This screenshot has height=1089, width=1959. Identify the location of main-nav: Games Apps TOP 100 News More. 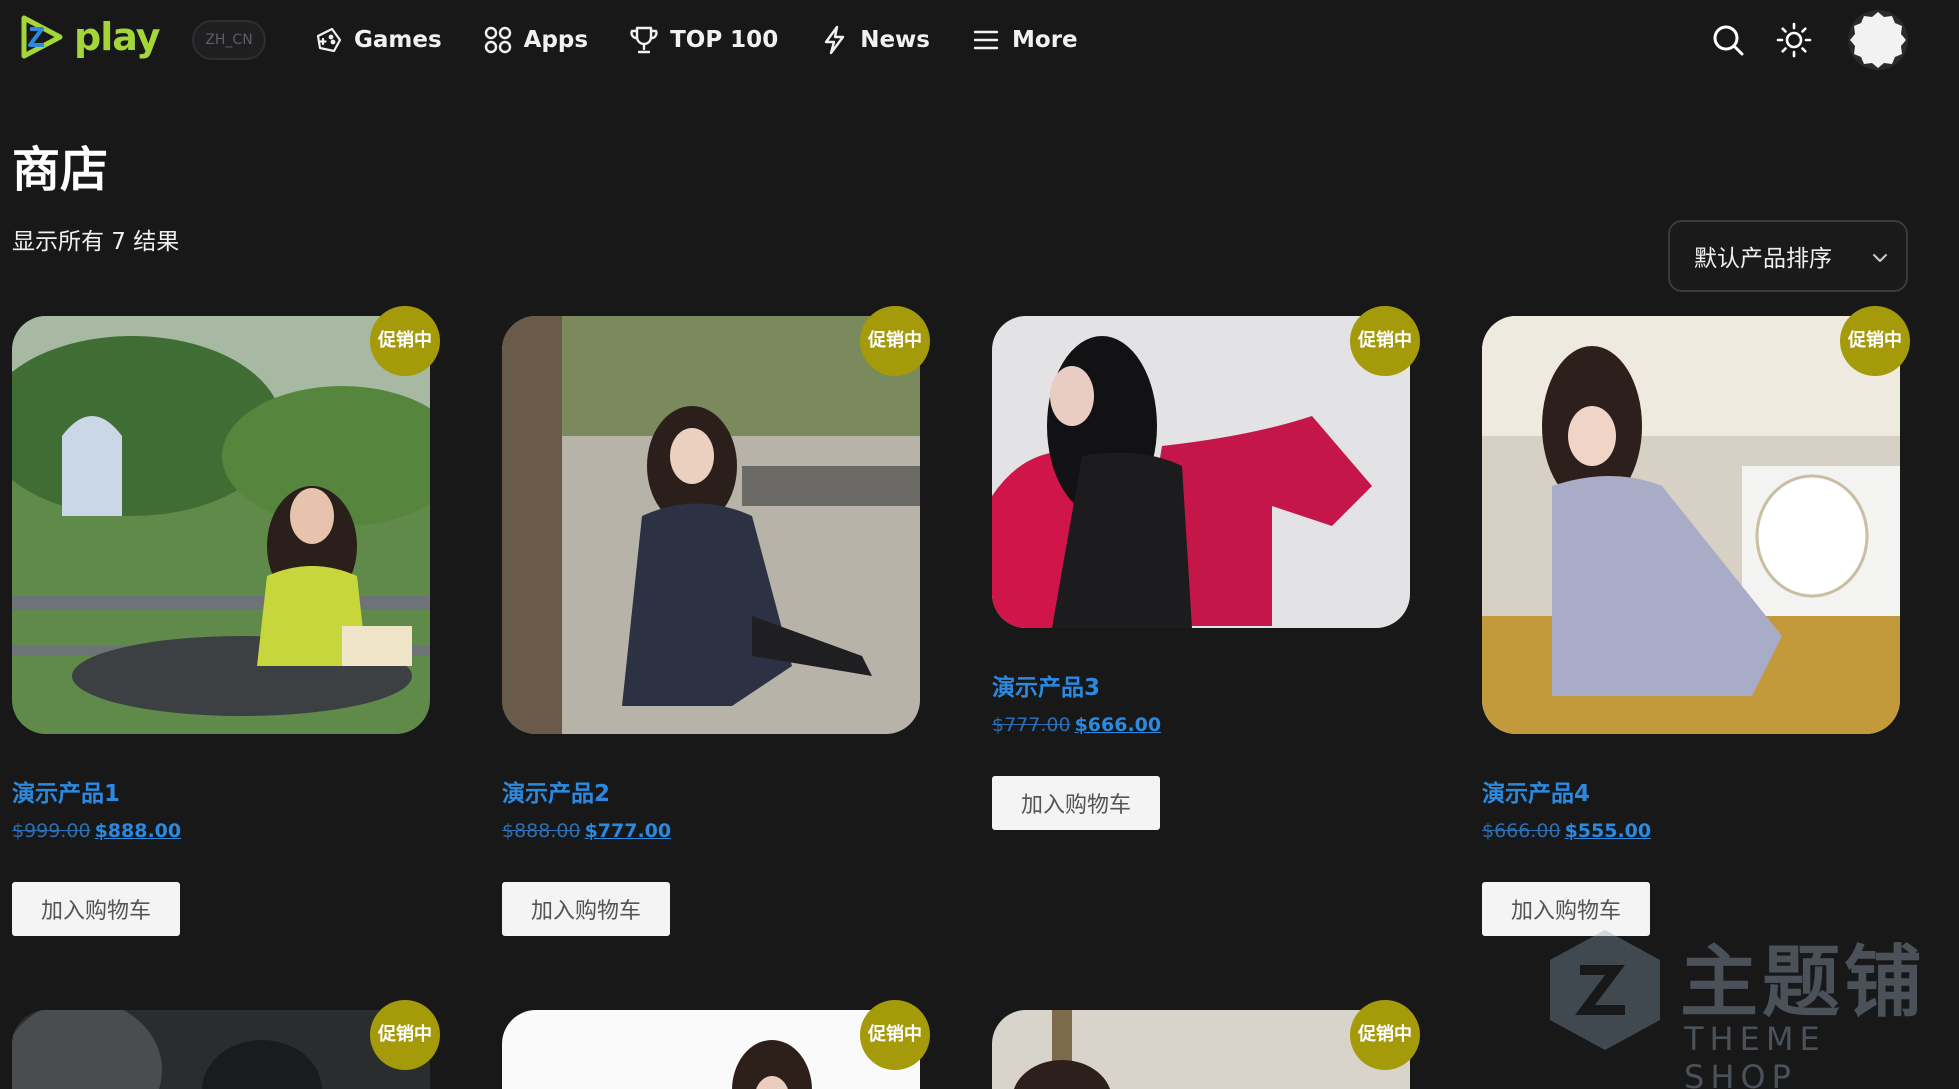
(715, 40).